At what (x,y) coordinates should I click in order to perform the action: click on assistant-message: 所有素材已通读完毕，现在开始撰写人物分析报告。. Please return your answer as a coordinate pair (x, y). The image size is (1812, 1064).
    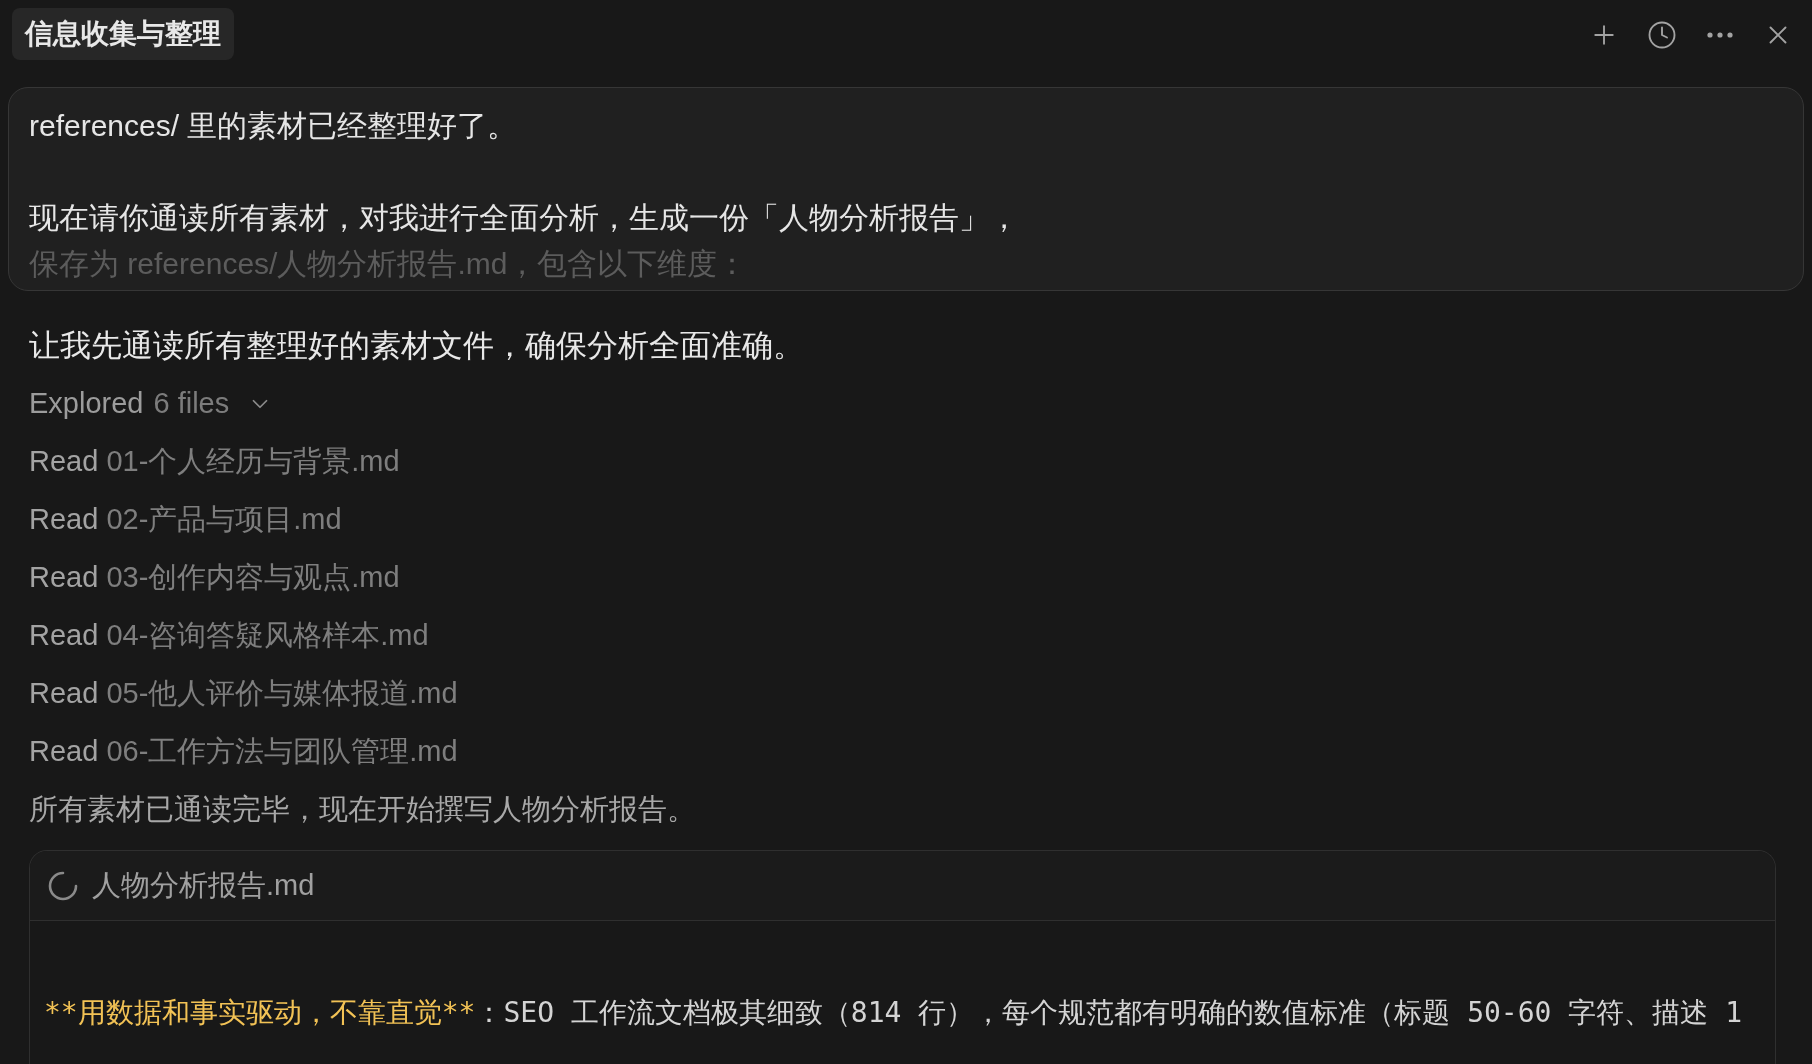
    Looking at the image, I should click on (362, 810).